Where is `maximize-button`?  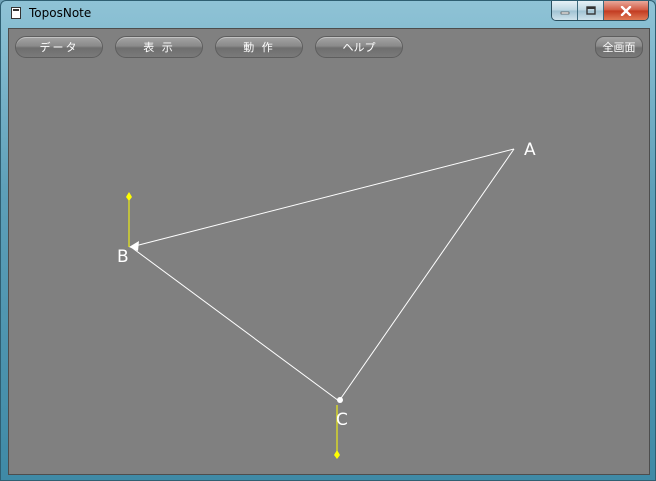 maximize-button is located at coordinates (591, 10).